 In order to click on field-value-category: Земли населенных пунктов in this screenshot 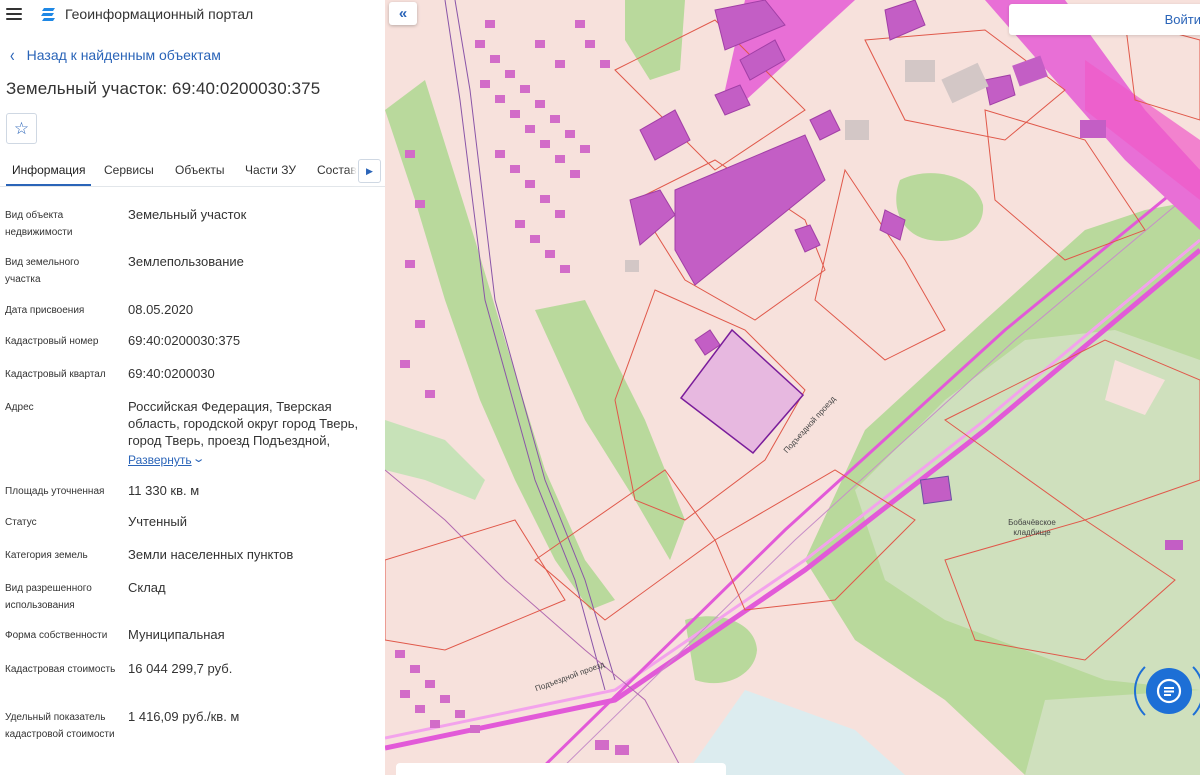, I will do `click(211, 554)`.